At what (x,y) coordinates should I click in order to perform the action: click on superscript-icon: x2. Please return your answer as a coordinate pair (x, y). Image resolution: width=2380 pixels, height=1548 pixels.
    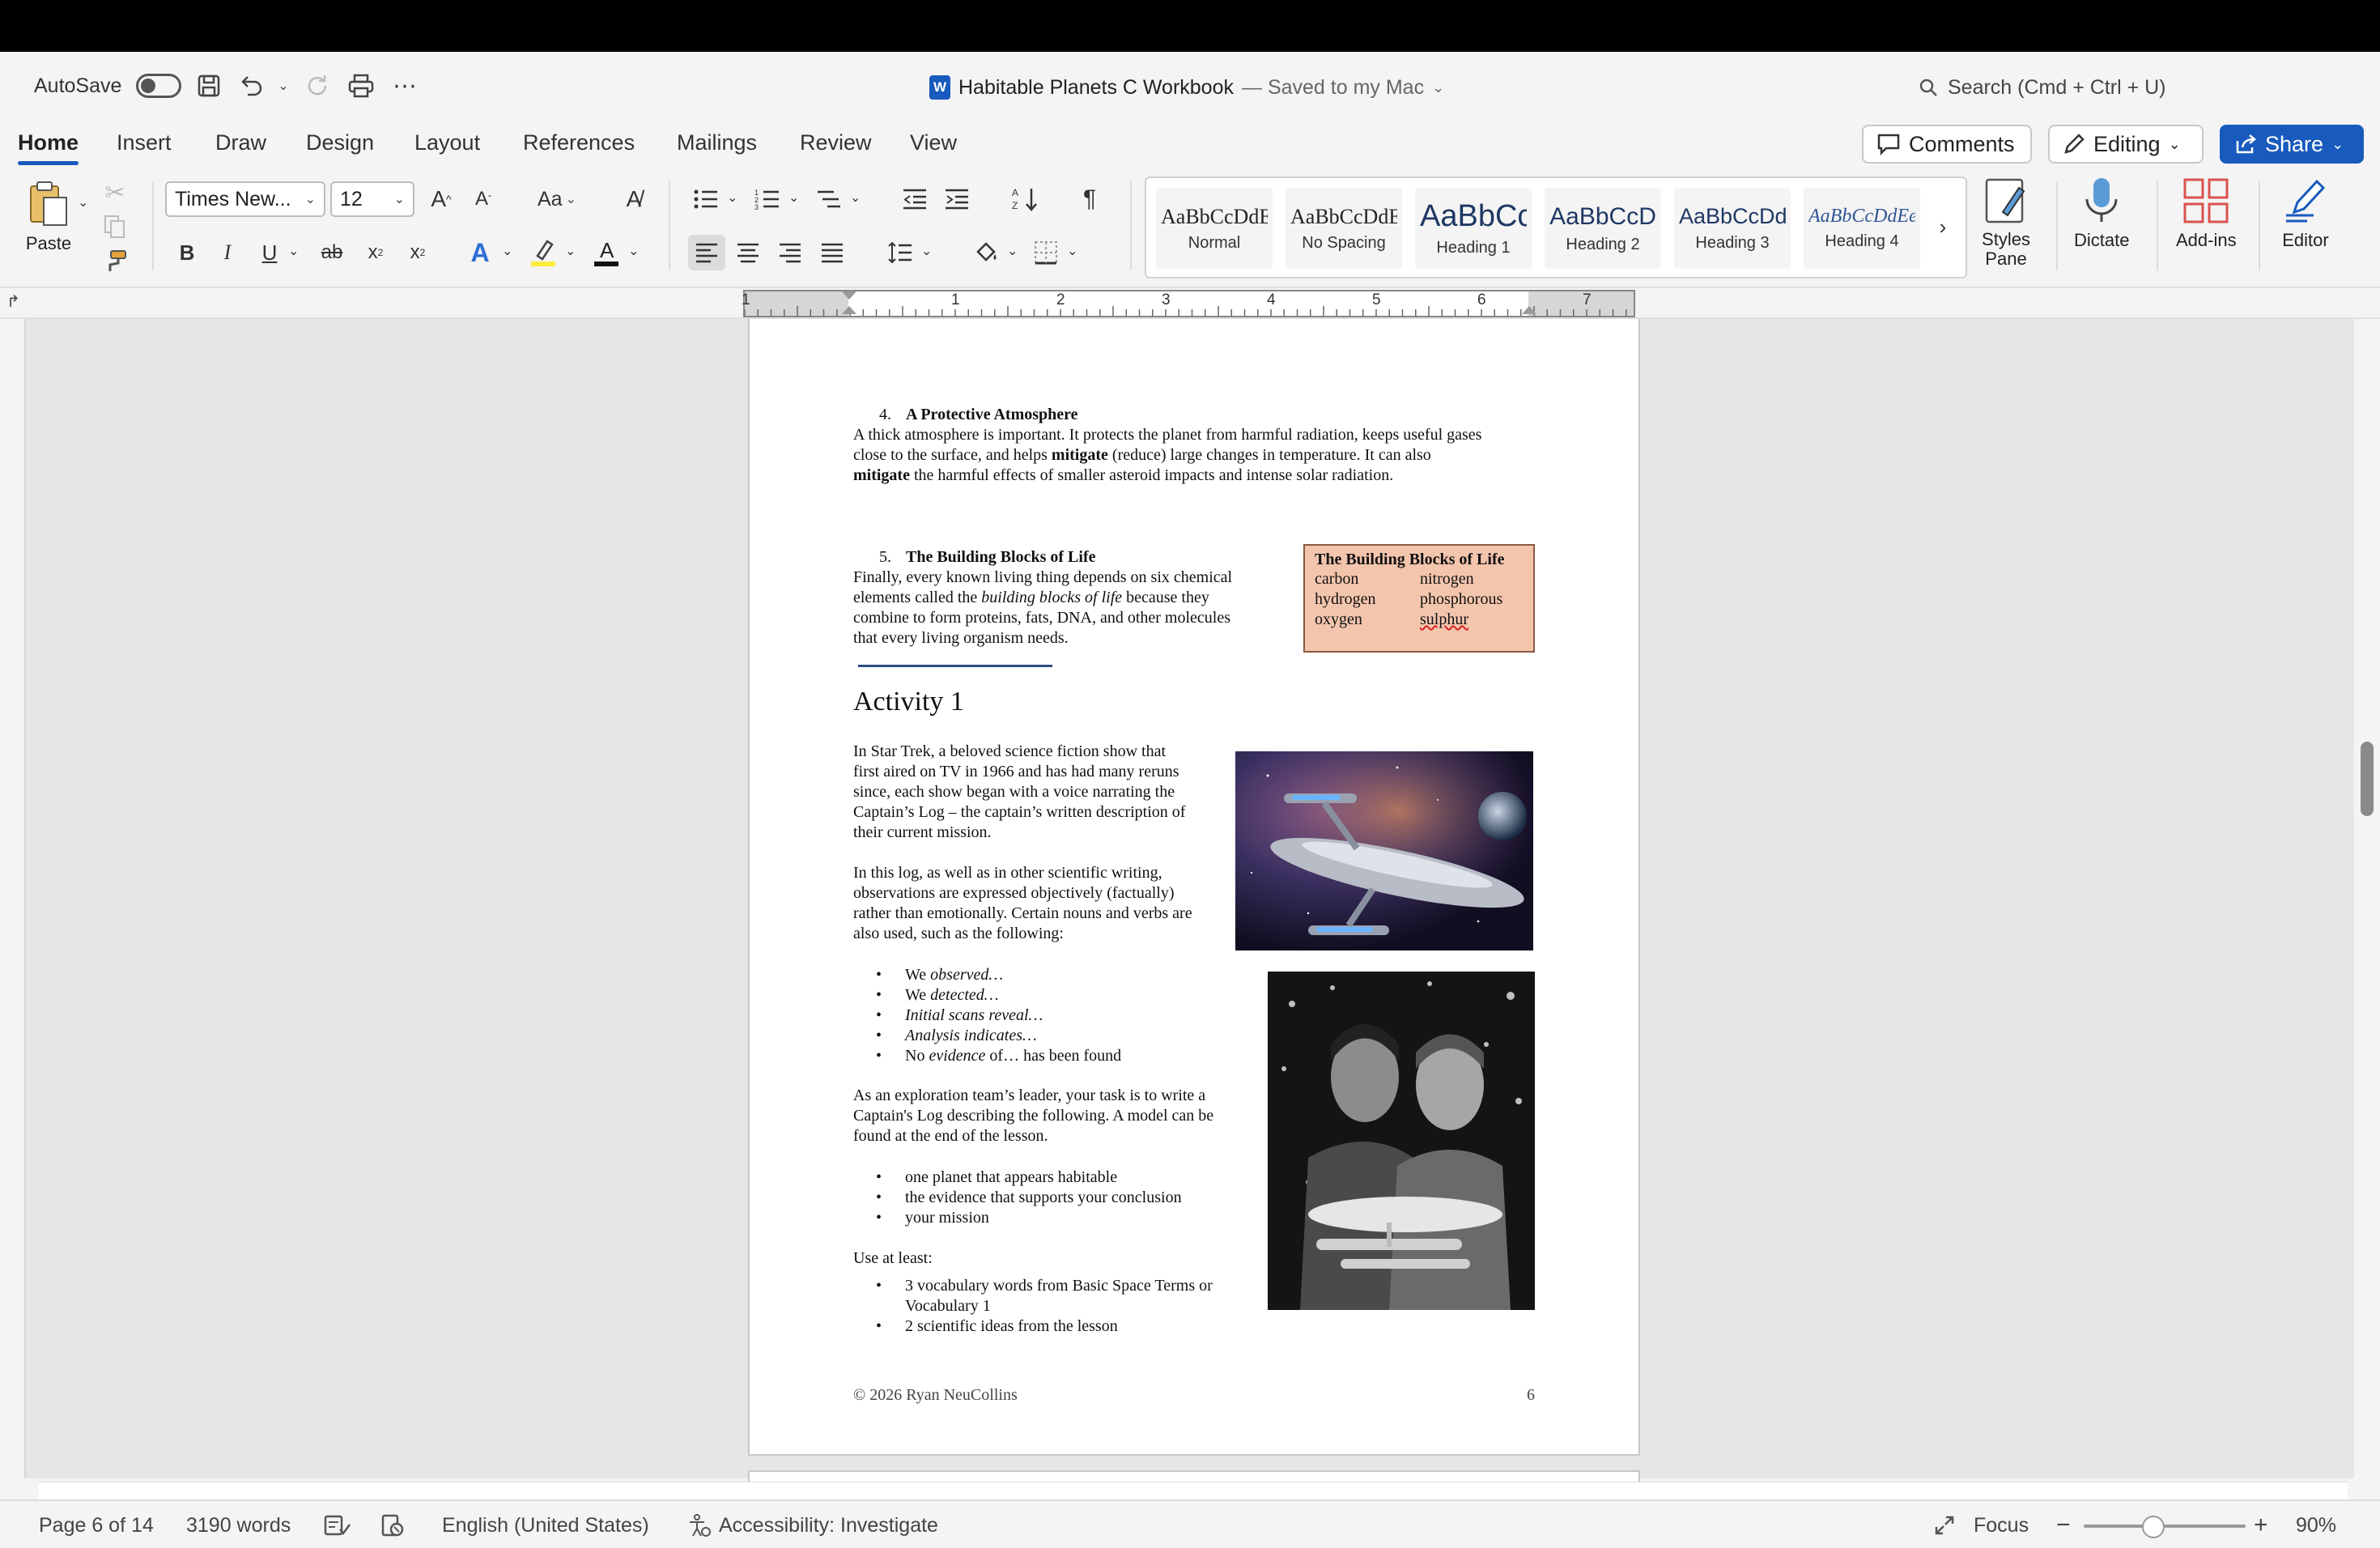
    Looking at the image, I should click on (418, 253).